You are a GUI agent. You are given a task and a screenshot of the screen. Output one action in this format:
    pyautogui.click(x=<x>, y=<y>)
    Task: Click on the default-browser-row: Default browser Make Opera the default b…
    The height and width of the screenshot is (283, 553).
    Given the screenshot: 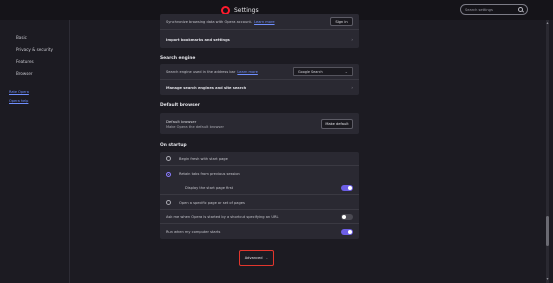 What is the action you would take?
    pyautogui.click(x=259, y=123)
    